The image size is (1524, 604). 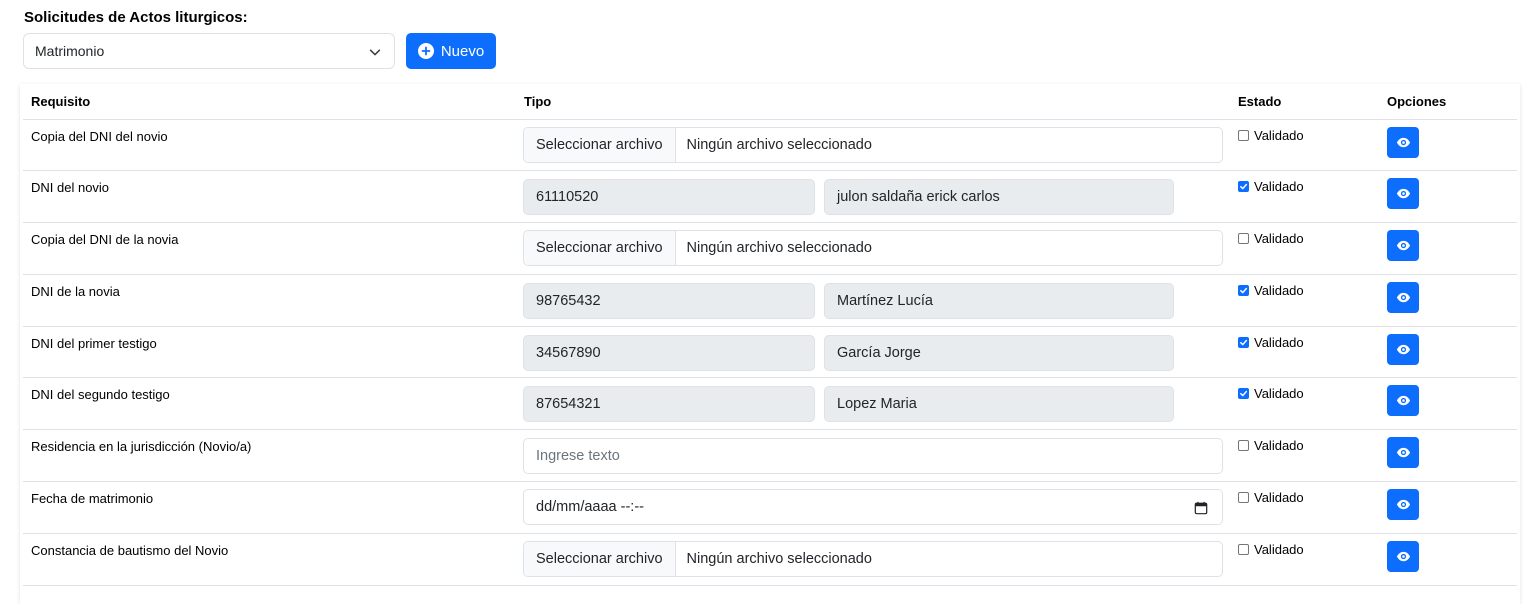 What do you see at coordinates (1260, 101) in the screenshot?
I see `header-estado: Estado` at bounding box center [1260, 101].